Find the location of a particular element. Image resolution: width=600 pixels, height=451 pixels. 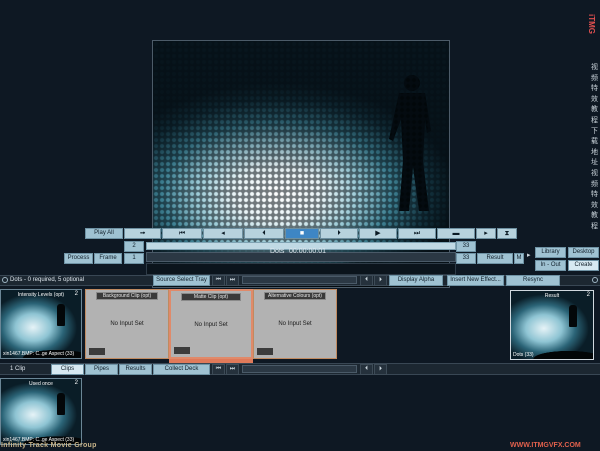

range-button: ▬ is located at coordinates (456, 233).